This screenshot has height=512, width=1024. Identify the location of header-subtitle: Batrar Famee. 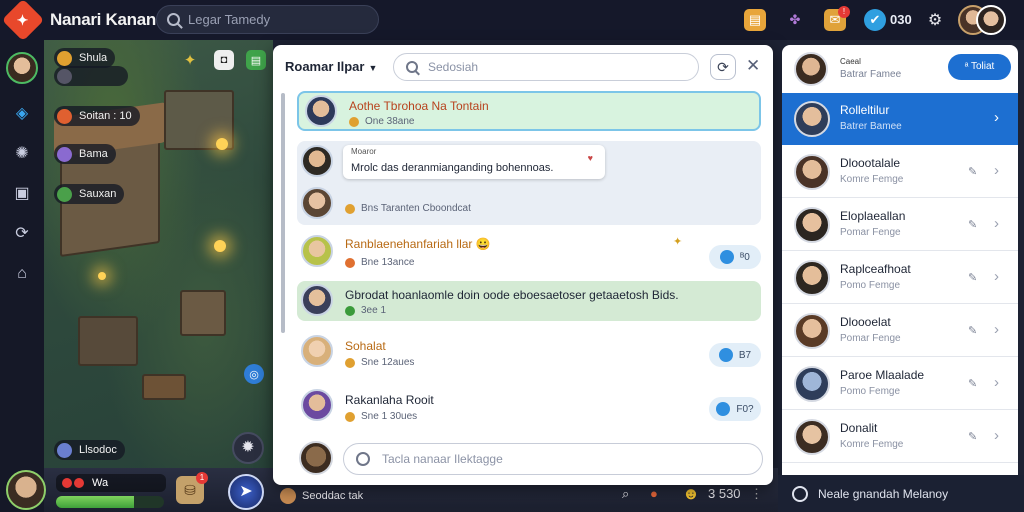
(871, 74).